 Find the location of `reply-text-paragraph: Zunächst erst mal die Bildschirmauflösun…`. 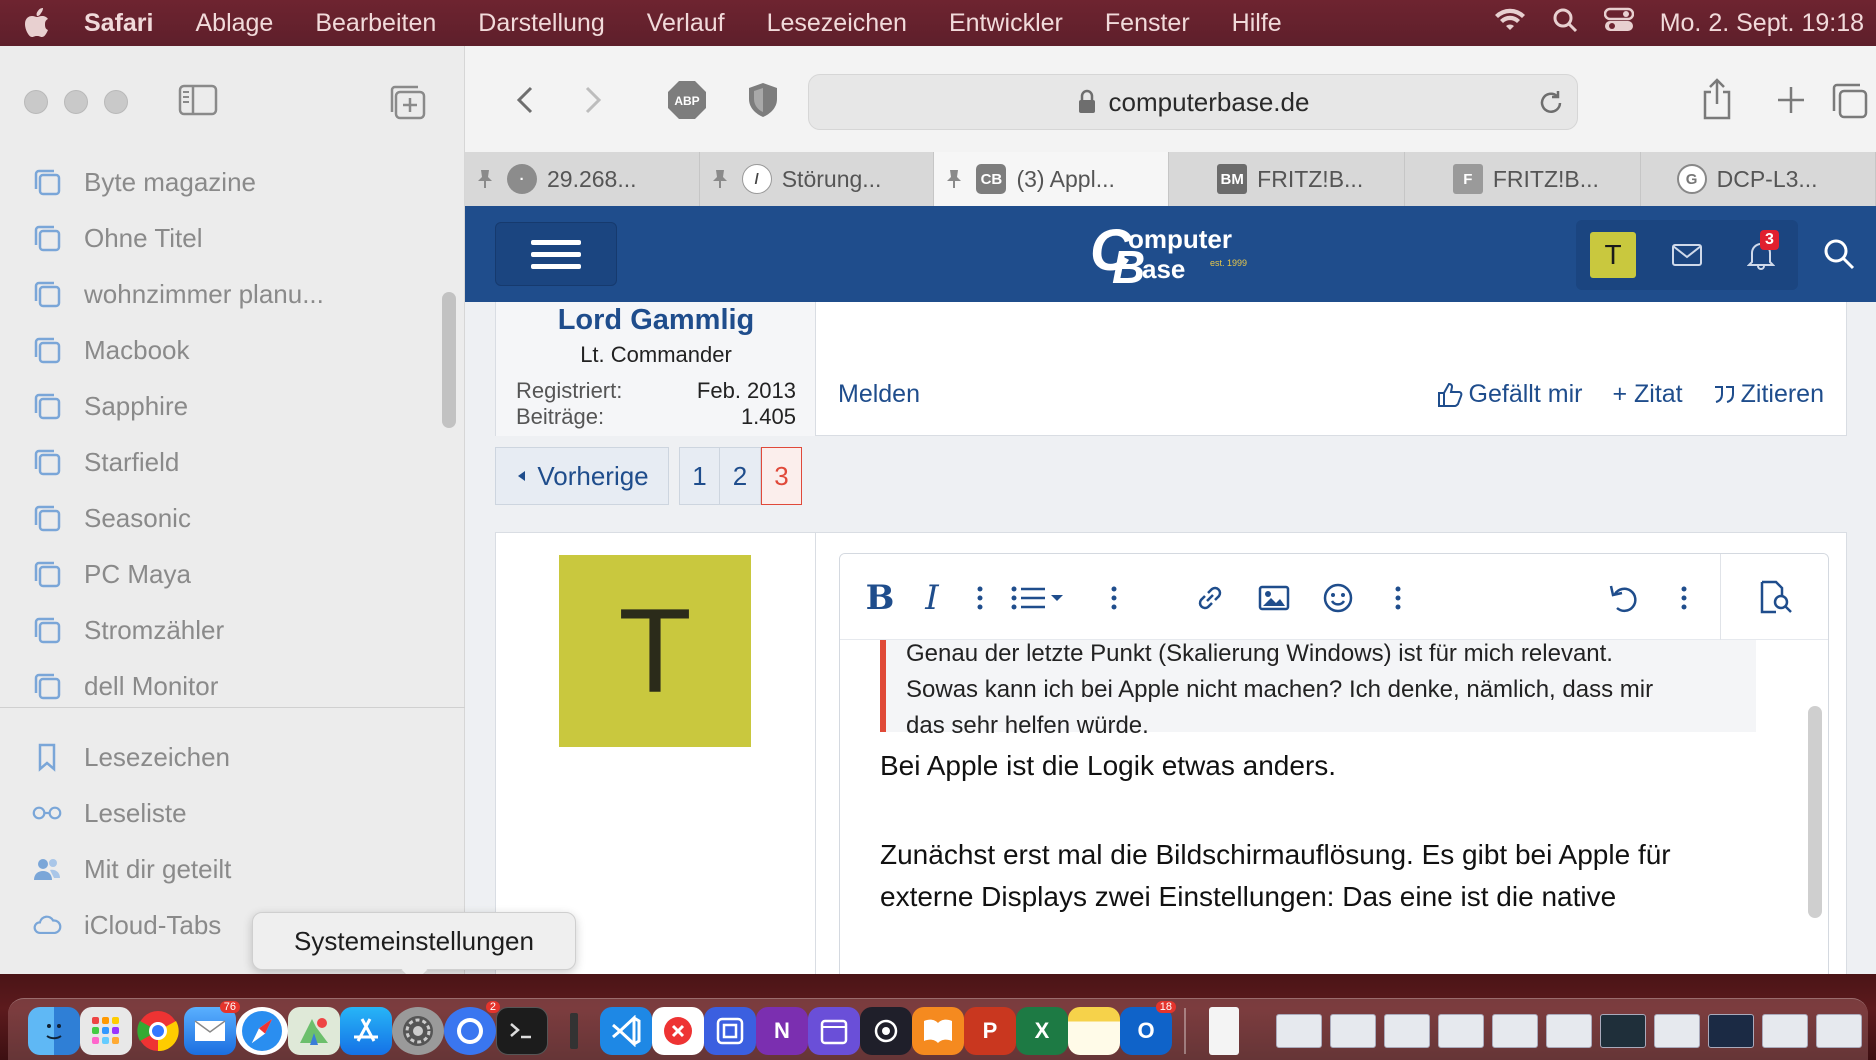

reply-text-paragraph: Zunächst erst mal die Bildschirmauflösun… is located at coordinates (1320, 876).